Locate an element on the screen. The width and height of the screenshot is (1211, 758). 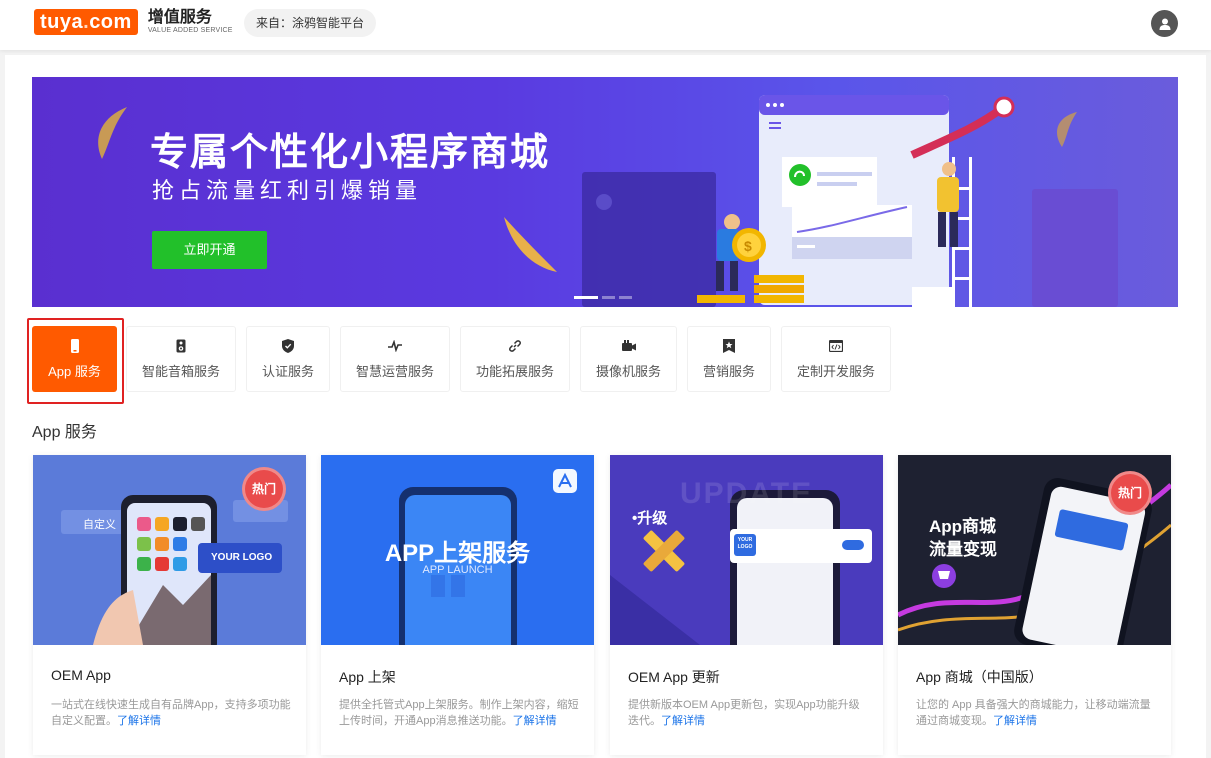
camera-icon is located at coordinates (628, 346).